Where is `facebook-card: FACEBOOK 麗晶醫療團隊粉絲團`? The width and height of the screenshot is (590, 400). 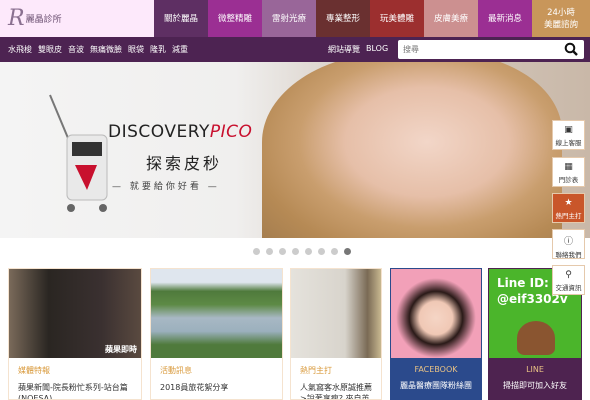
facebook-card: FACEBOOK 麗晶醫療團隊粉絲團 is located at coordinates (436, 334).